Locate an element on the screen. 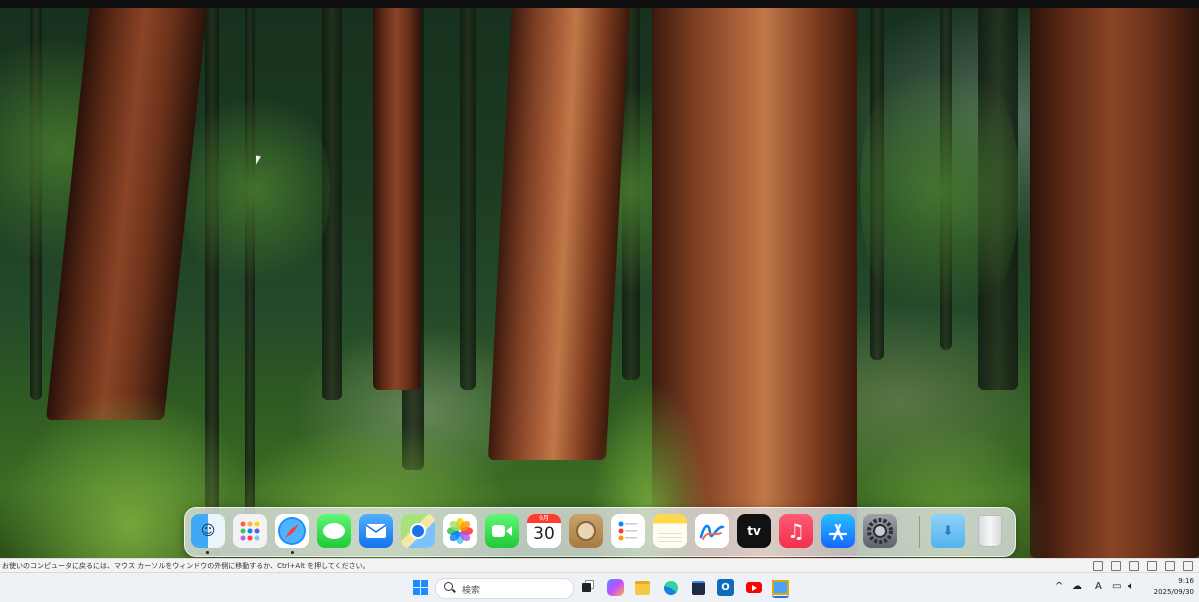 This screenshot has width=1199, height=602. app-store-a is located at coordinates (838, 532).